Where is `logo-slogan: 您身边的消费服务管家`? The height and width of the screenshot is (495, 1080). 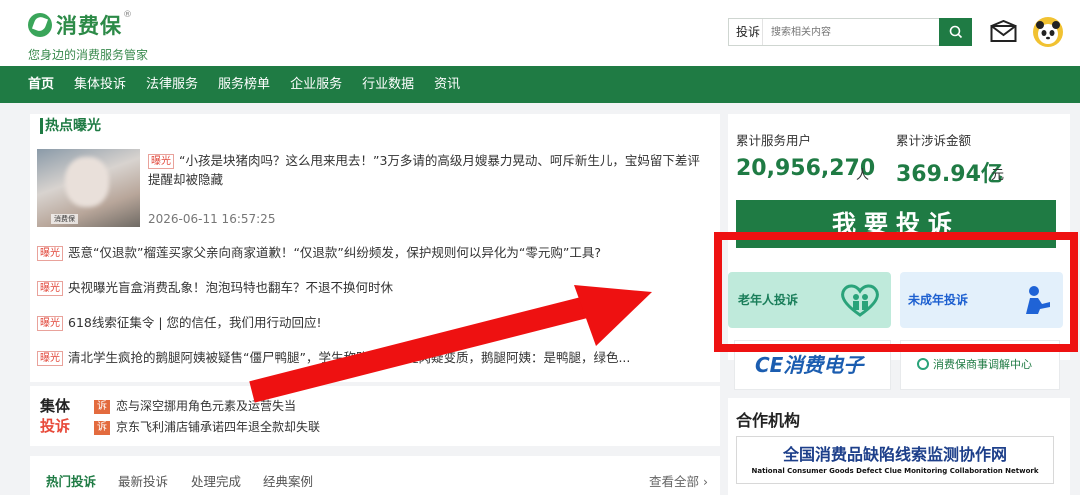 logo-slogan: 您身边的消费服务管家 is located at coordinates (88, 55).